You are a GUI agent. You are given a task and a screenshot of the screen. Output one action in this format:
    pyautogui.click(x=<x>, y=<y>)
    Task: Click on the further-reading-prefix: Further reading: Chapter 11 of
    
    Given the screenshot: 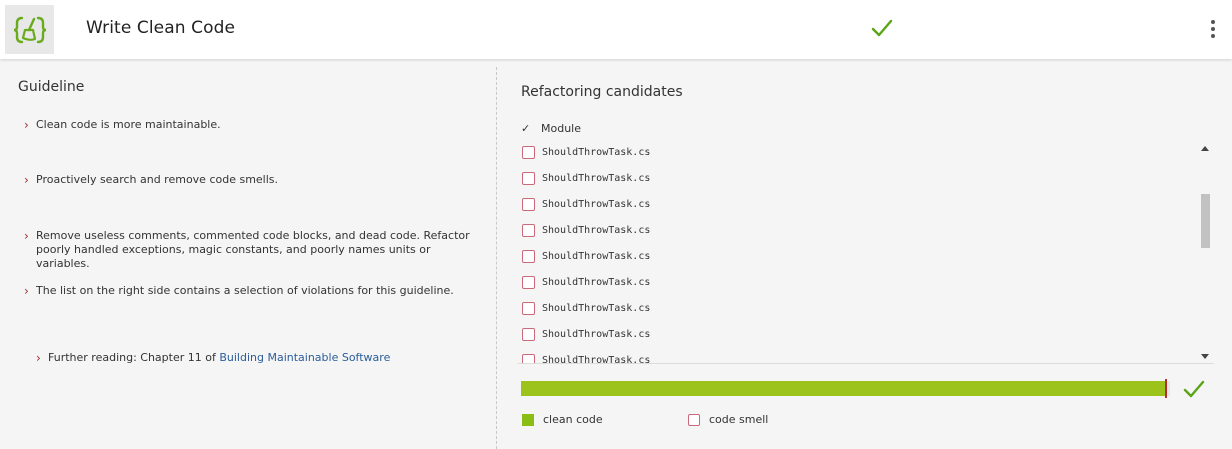 What is the action you would take?
    pyautogui.click(x=134, y=357)
    